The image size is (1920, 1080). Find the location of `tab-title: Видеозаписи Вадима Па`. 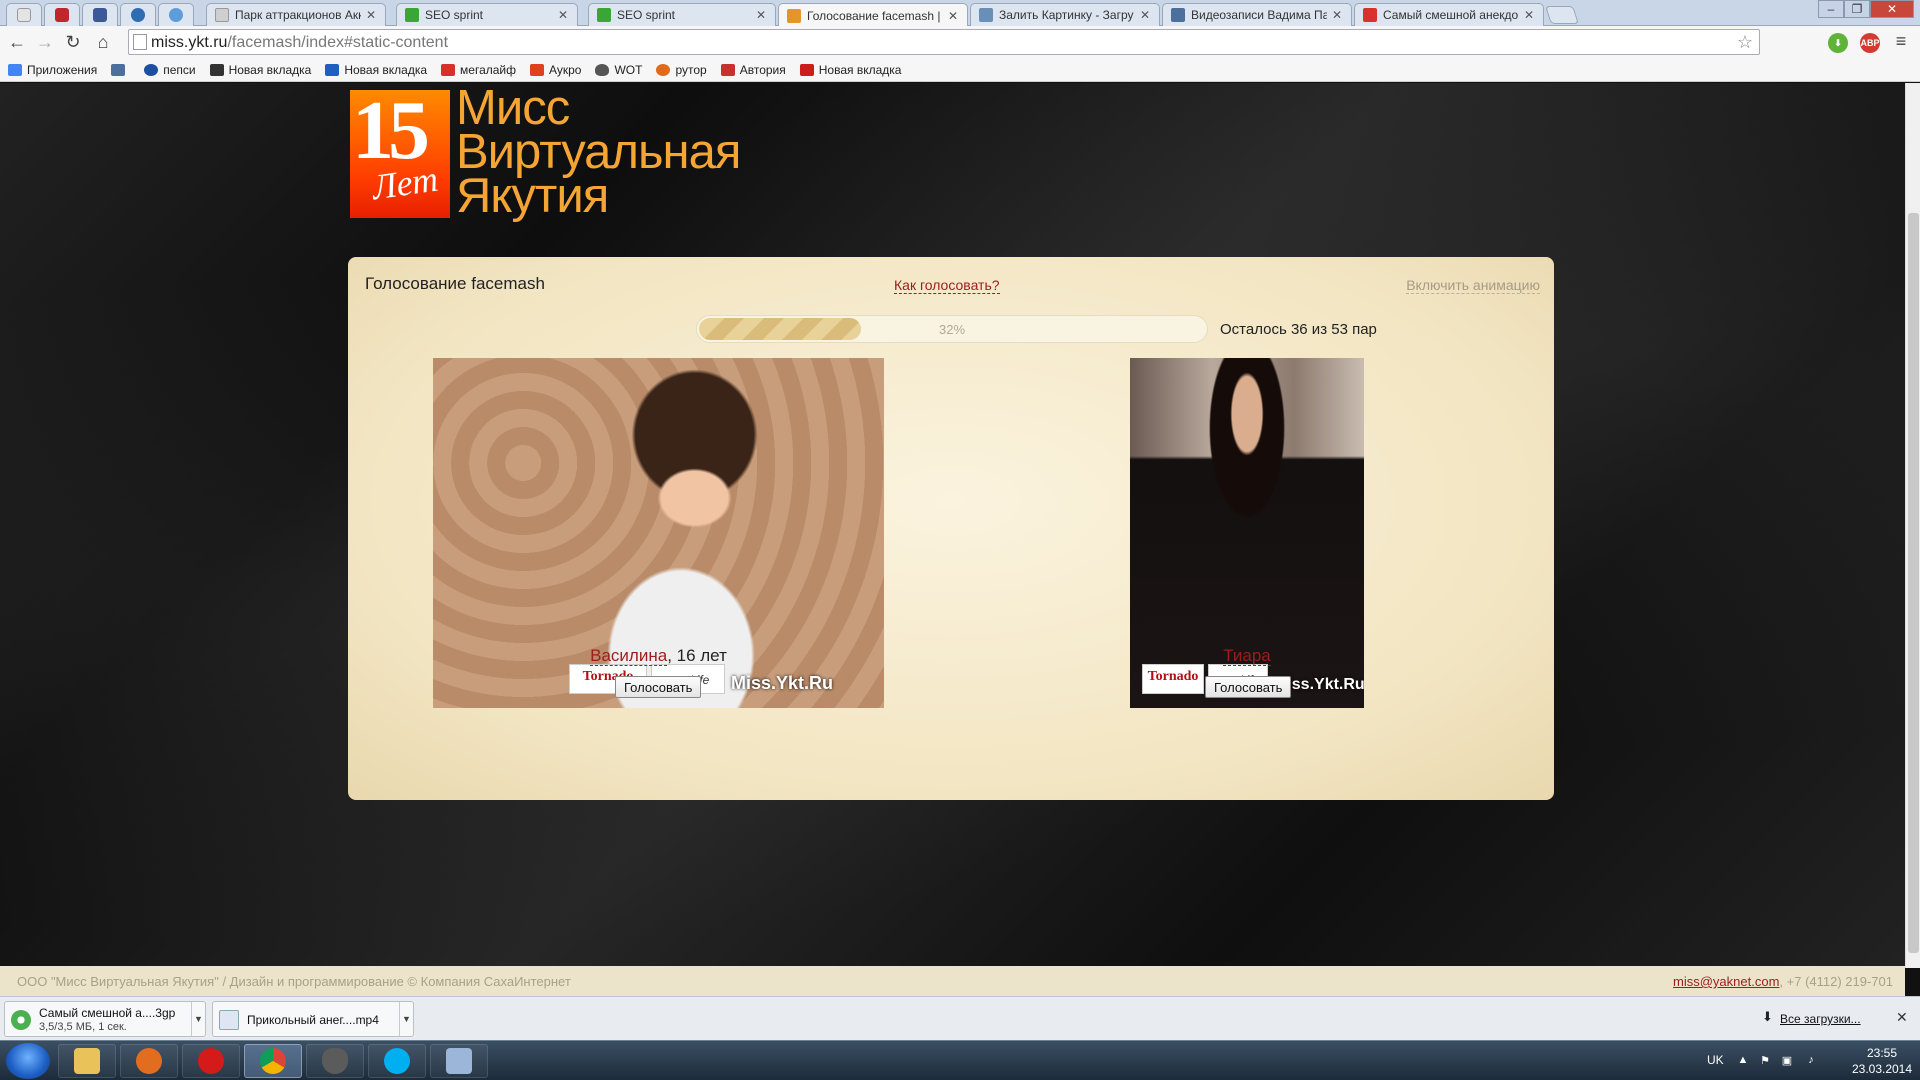

tab-title: Видеозаписи Вадима Па is located at coordinates (1259, 15).